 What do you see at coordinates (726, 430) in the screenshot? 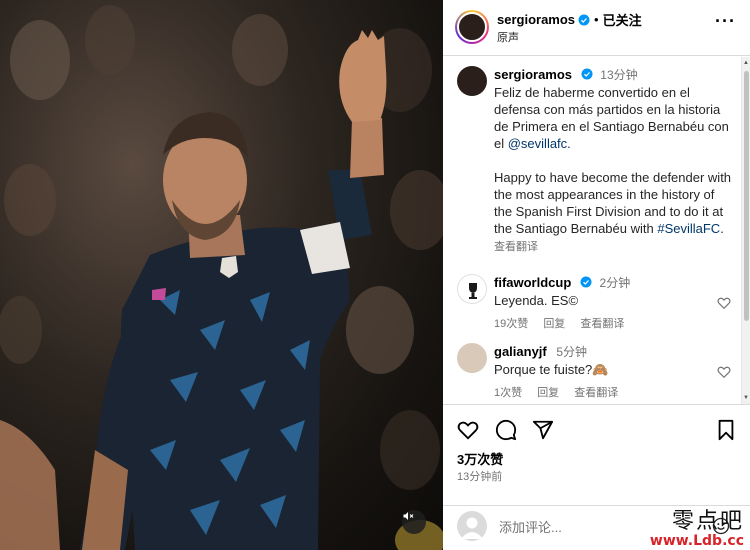
I see `save-bookmark-icon` at bounding box center [726, 430].